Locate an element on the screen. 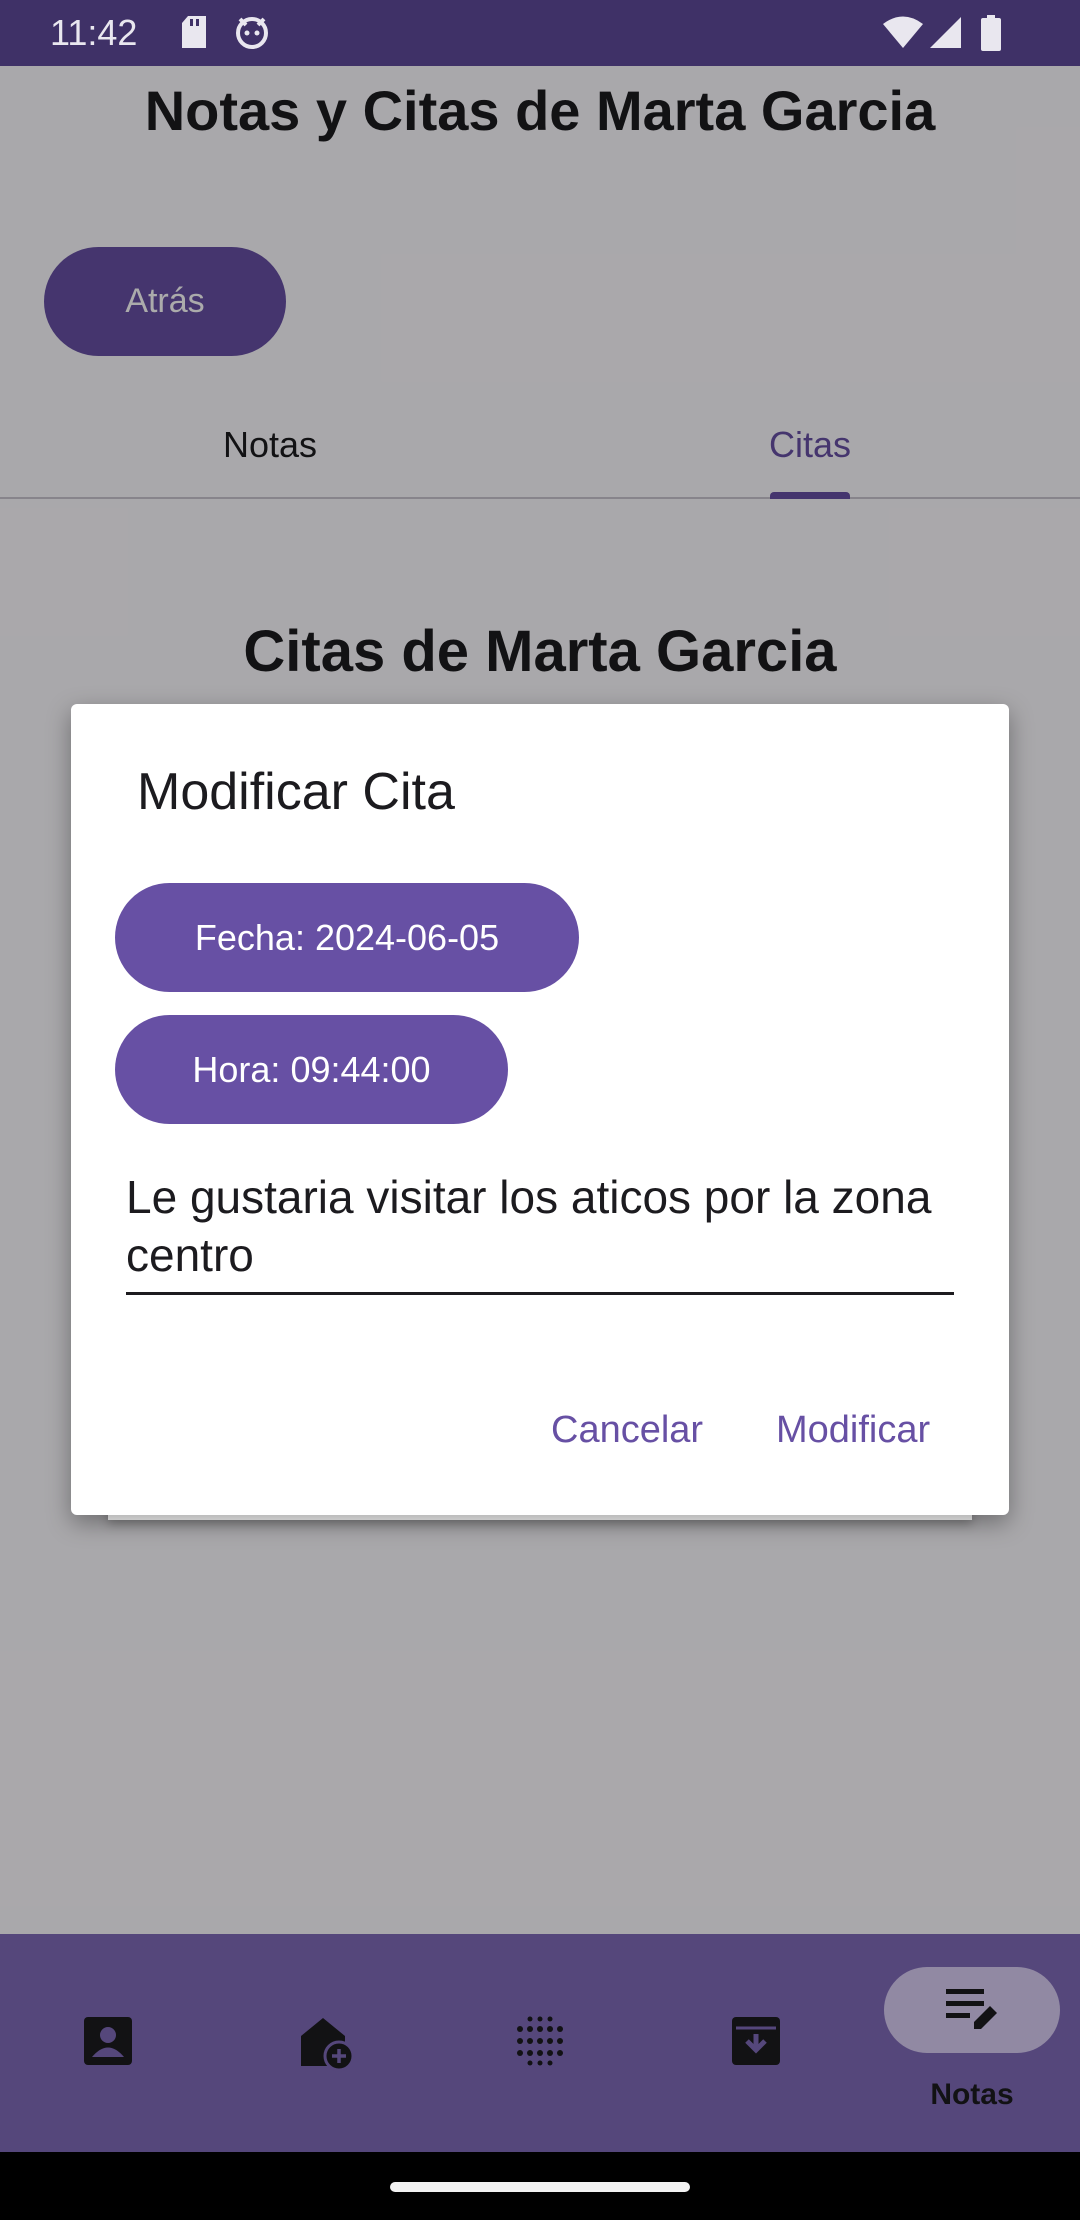 The height and width of the screenshot is (2220, 1080). dialog-title: Modificar Cita is located at coordinates (296, 792).